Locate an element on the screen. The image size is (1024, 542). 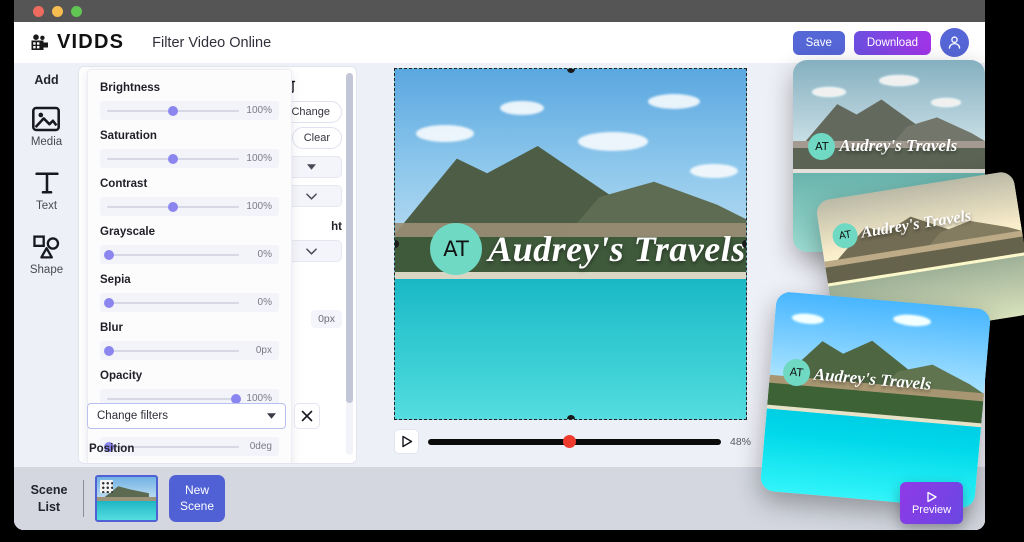
save-button: Save is located at coordinates (818, 42).